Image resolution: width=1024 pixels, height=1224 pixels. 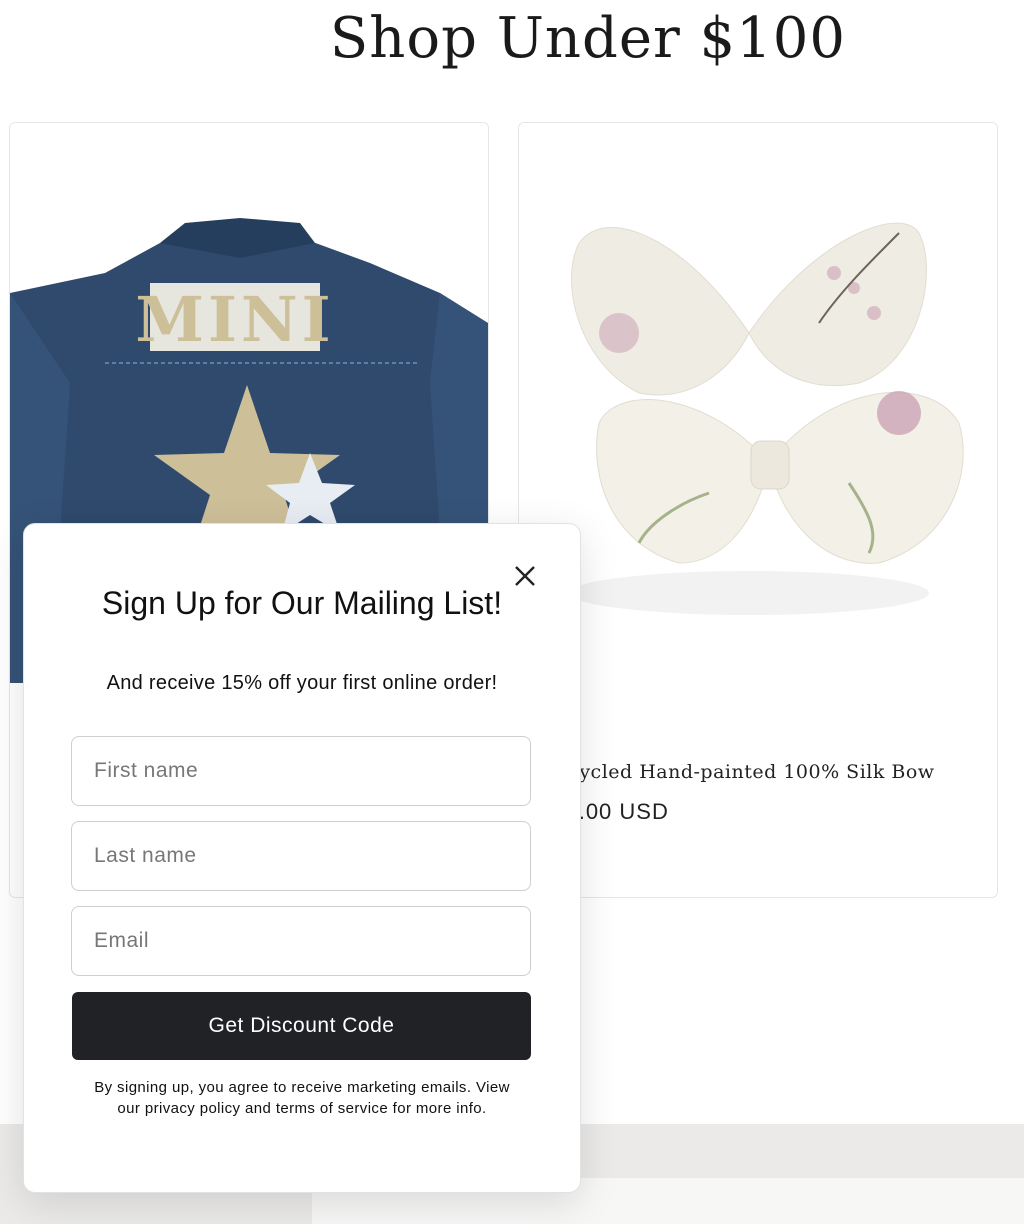 What do you see at coordinates (737, 772) in the screenshot?
I see `product-title: Upcycled Hand-painted 100% Silk Bow` at bounding box center [737, 772].